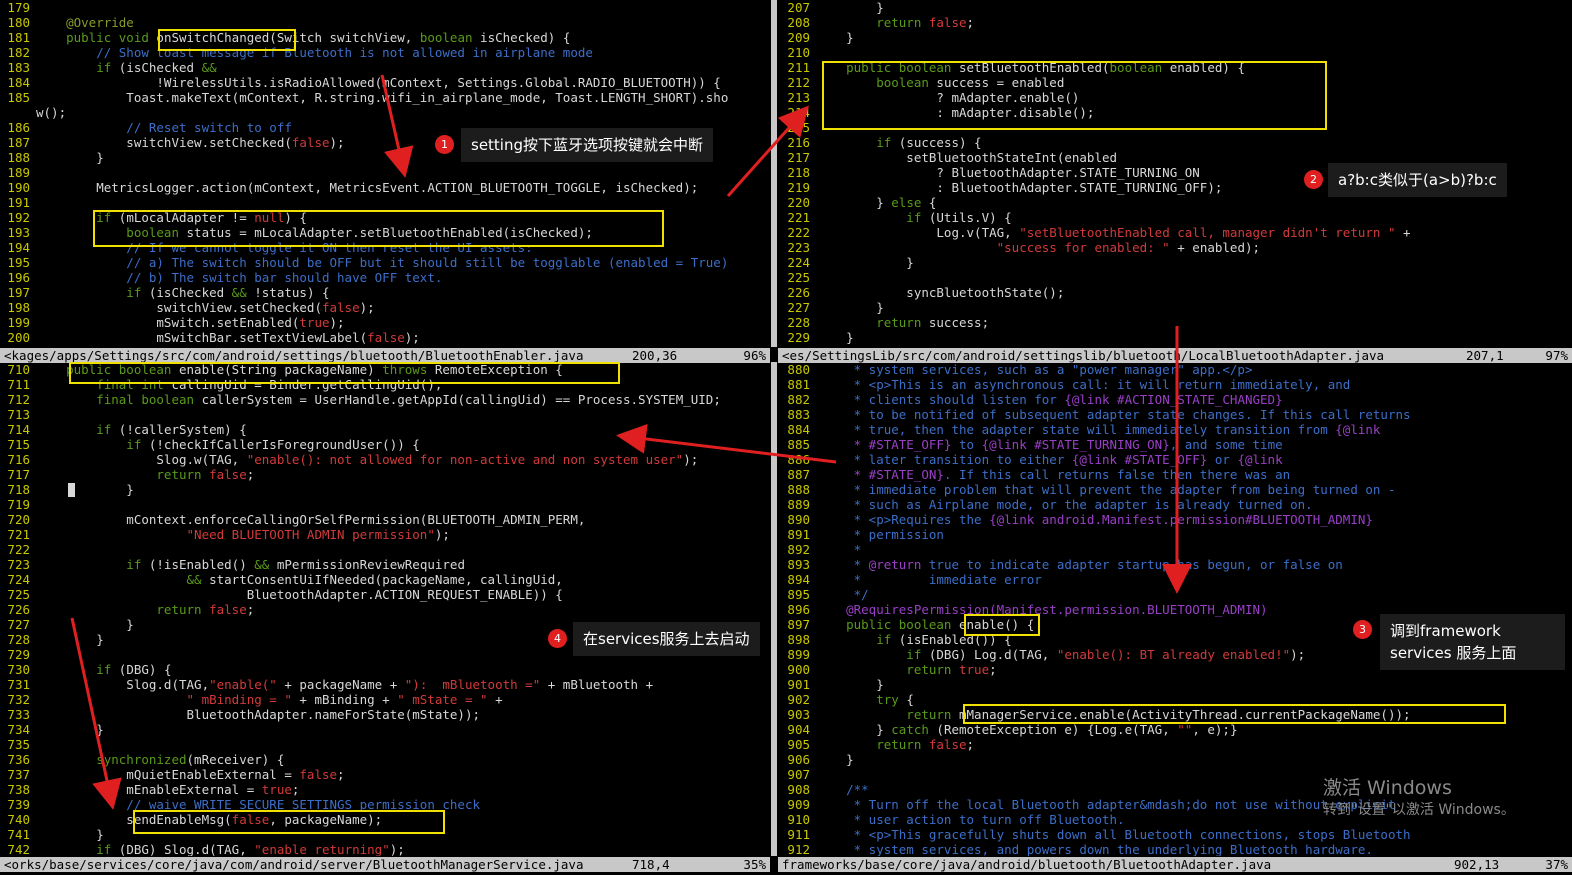  Describe the element at coordinates (587, 145) in the screenshot. I see `annotation-note-1: setting按下蓝牙选项按键就会中断` at that location.